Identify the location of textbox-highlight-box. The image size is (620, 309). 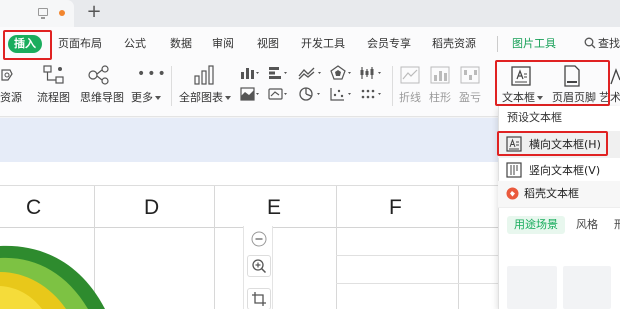
(552, 83).